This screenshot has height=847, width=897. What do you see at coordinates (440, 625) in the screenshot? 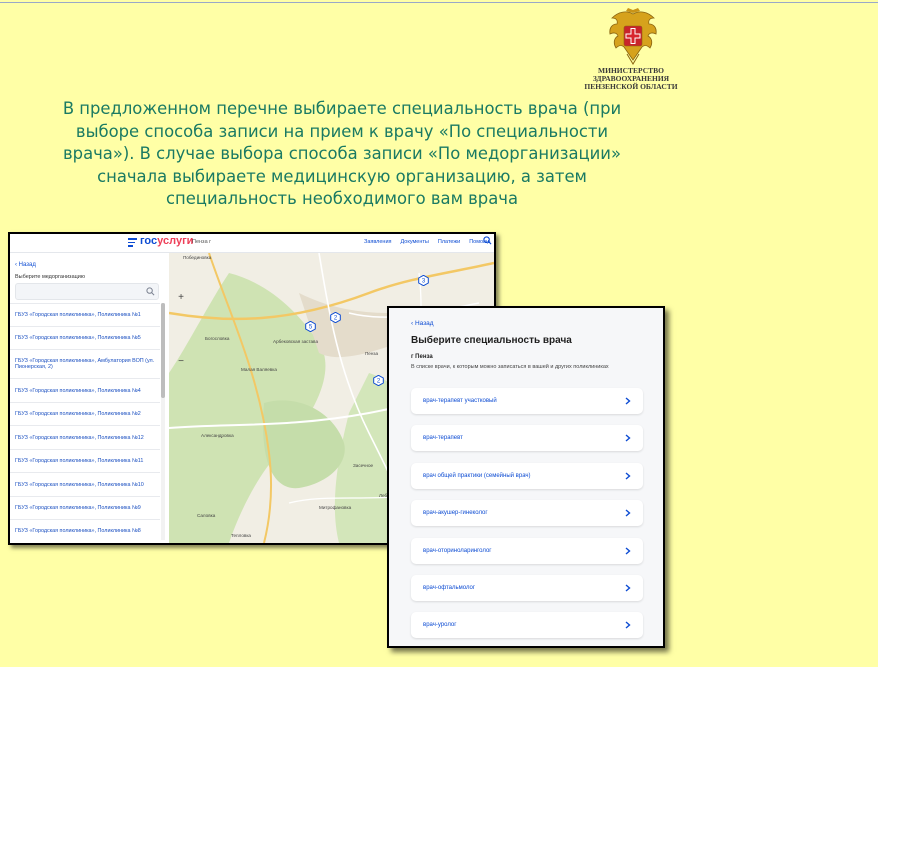
I see `specialty-label: врач-уролог` at bounding box center [440, 625].